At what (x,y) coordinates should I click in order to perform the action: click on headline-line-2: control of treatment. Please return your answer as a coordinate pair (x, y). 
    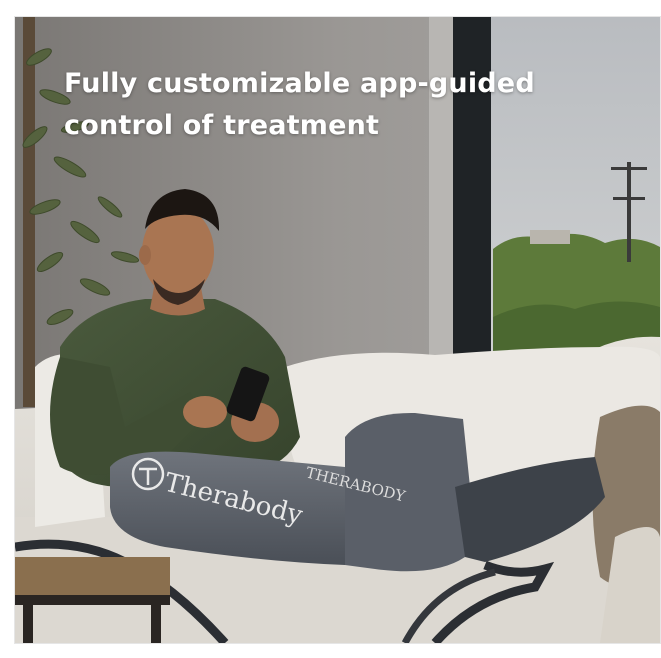
    Looking at the image, I should click on (222, 125).